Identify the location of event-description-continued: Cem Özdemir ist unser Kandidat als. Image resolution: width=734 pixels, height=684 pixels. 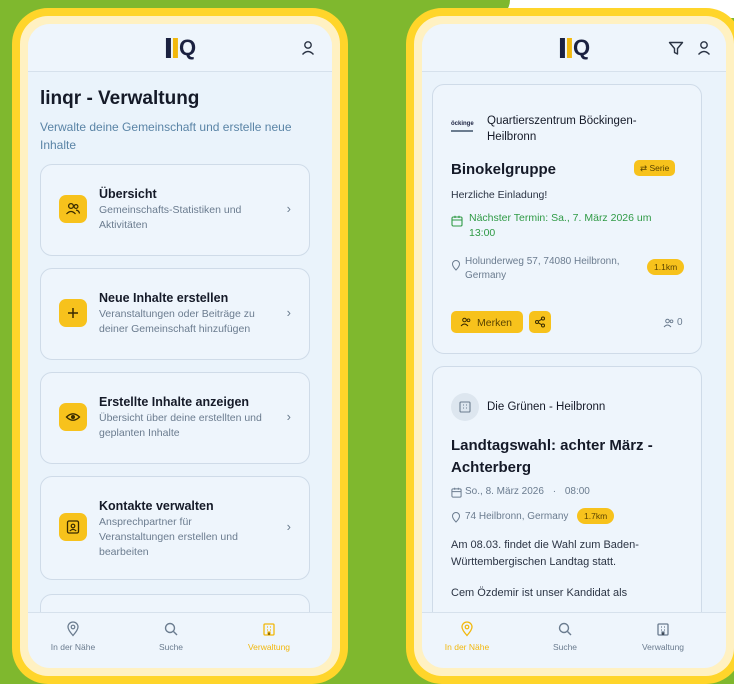
(539, 593).